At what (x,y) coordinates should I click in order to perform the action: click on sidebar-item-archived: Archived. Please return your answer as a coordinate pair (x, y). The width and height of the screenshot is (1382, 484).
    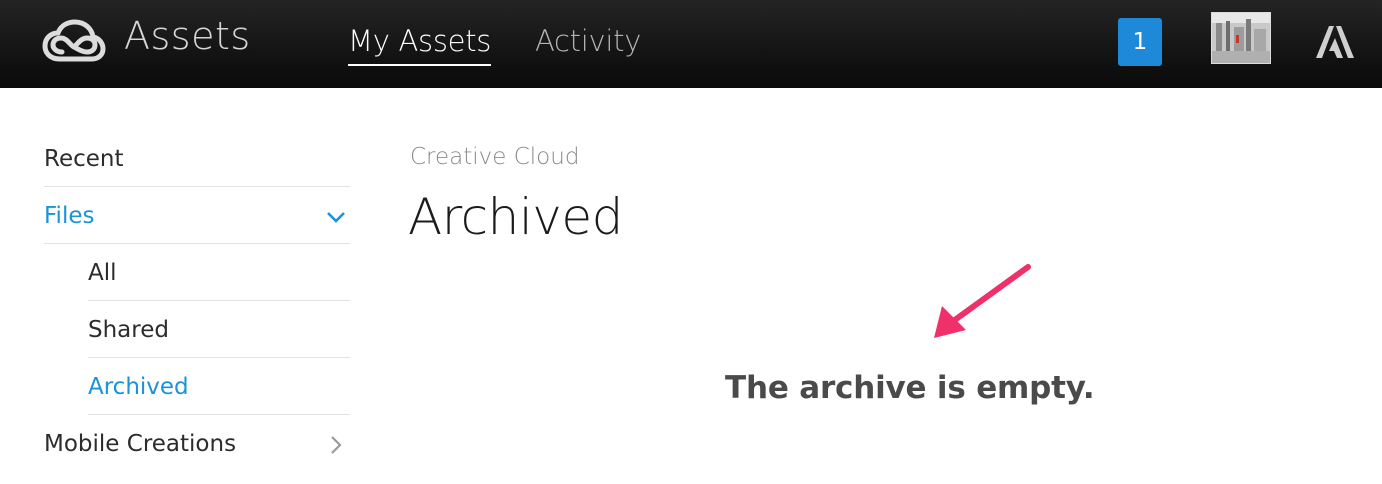
    Looking at the image, I should click on (219, 386).